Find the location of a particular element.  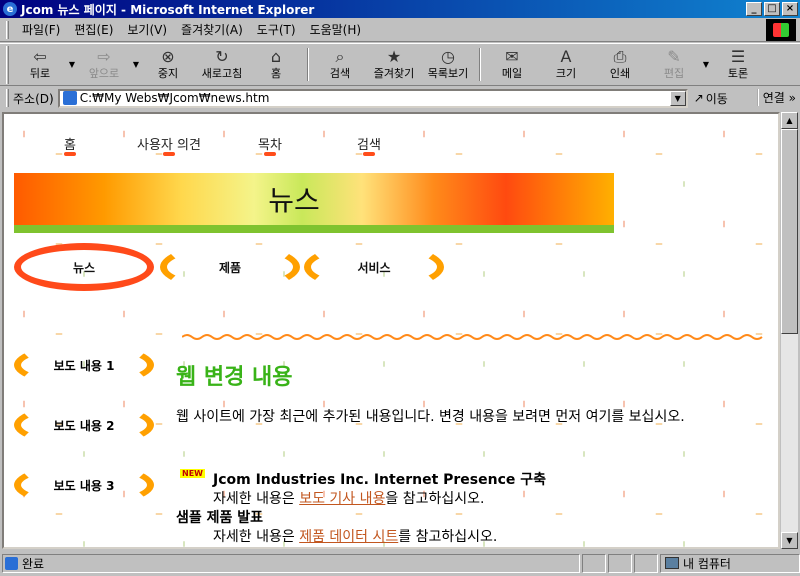

top-navigation: 홈 사용자 의견 목차 검색 is located at coordinates (304, 145).